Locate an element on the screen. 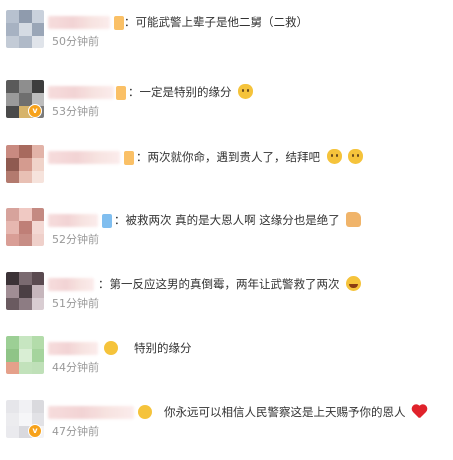 The image size is (453, 460). comment-item: ：两次就你命，遇到贵人了，结拜吧 is located at coordinates (226, 175).